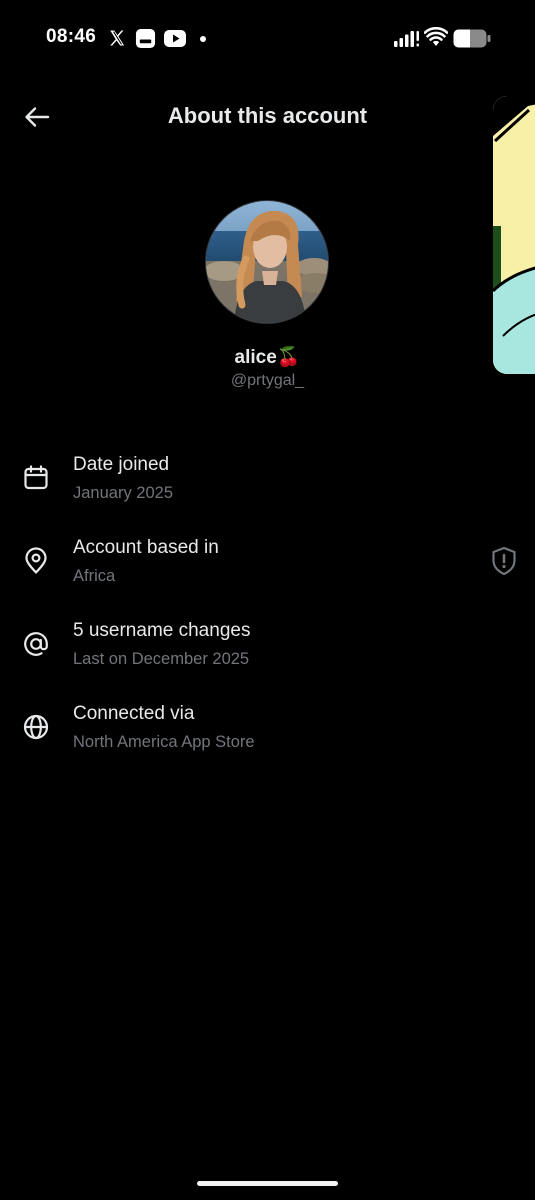 Image resolution: width=535 pixels, height=1200 pixels. Describe the element at coordinates (94, 576) in the screenshot. I see `row-subtitle: Africa` at that location.